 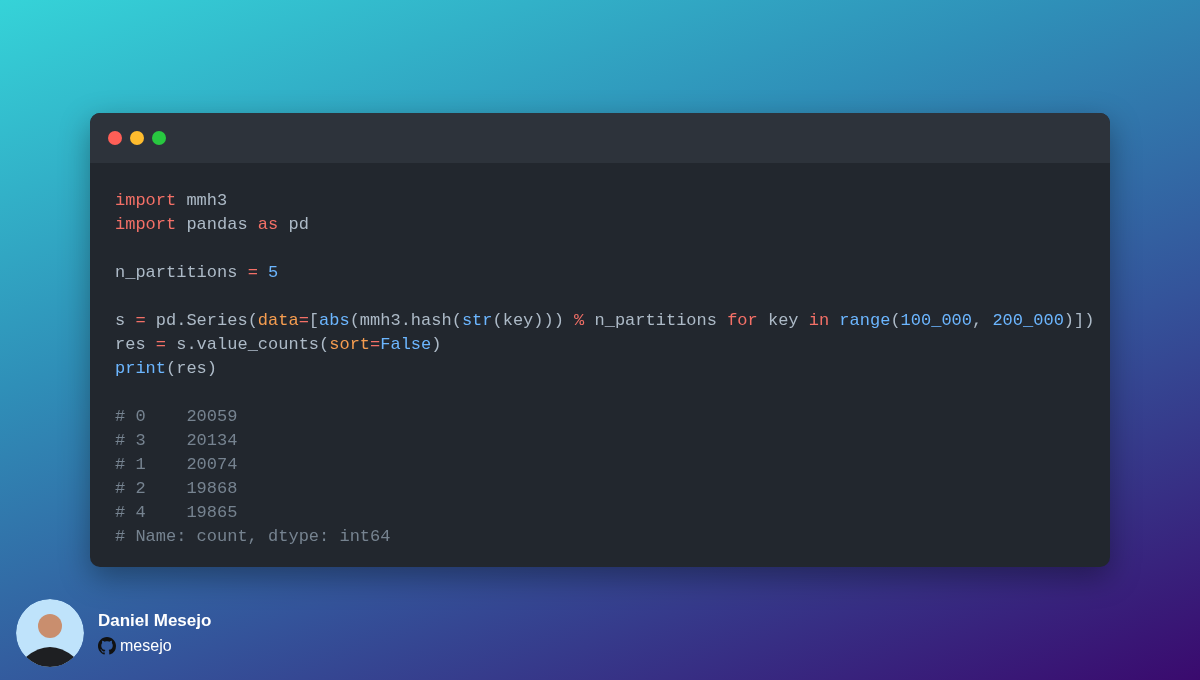 What do you see at coordinates (50, 633) in the screenshot?
I see `avatar` at bounding box center [50, 633].